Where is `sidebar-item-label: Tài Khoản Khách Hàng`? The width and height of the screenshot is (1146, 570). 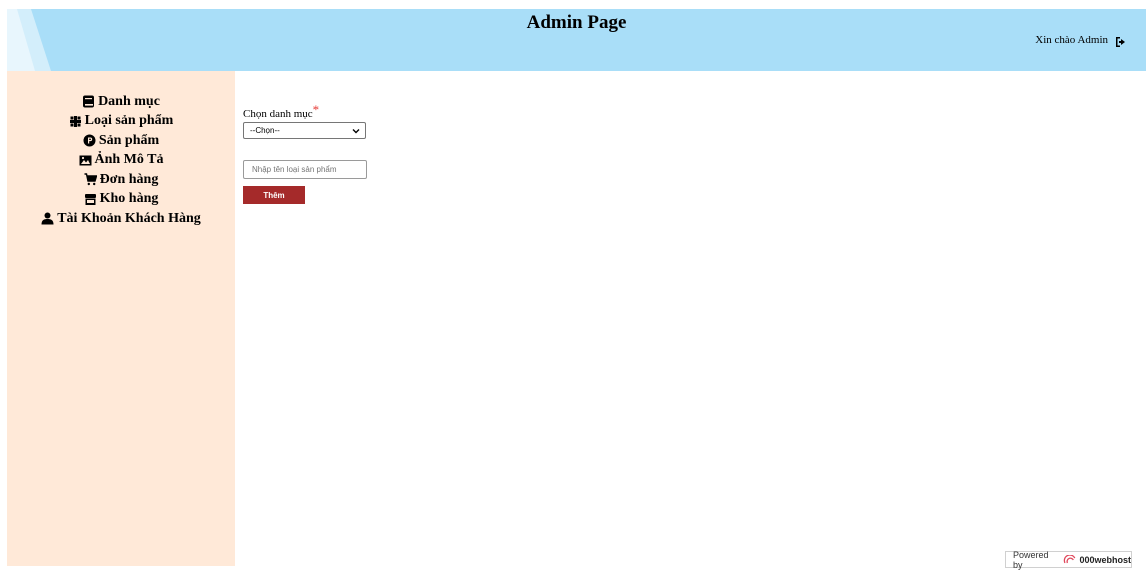
sidebar-item-label: Tài Khoản Khách Hàng is located at coordinates (129, 218).